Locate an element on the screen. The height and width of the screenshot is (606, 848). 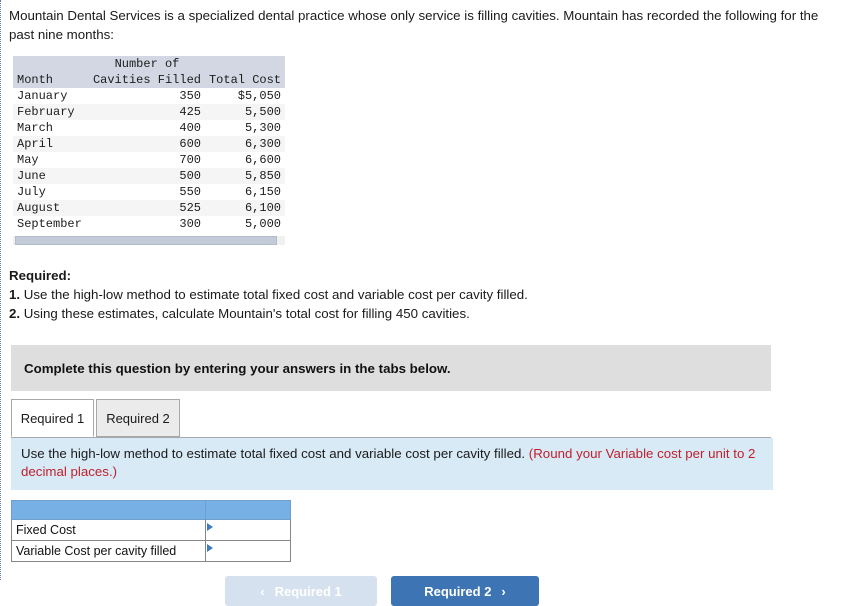
table-header-row-bottom: Month Cavities Filled Total Cost is located at coordinates (149, 80).